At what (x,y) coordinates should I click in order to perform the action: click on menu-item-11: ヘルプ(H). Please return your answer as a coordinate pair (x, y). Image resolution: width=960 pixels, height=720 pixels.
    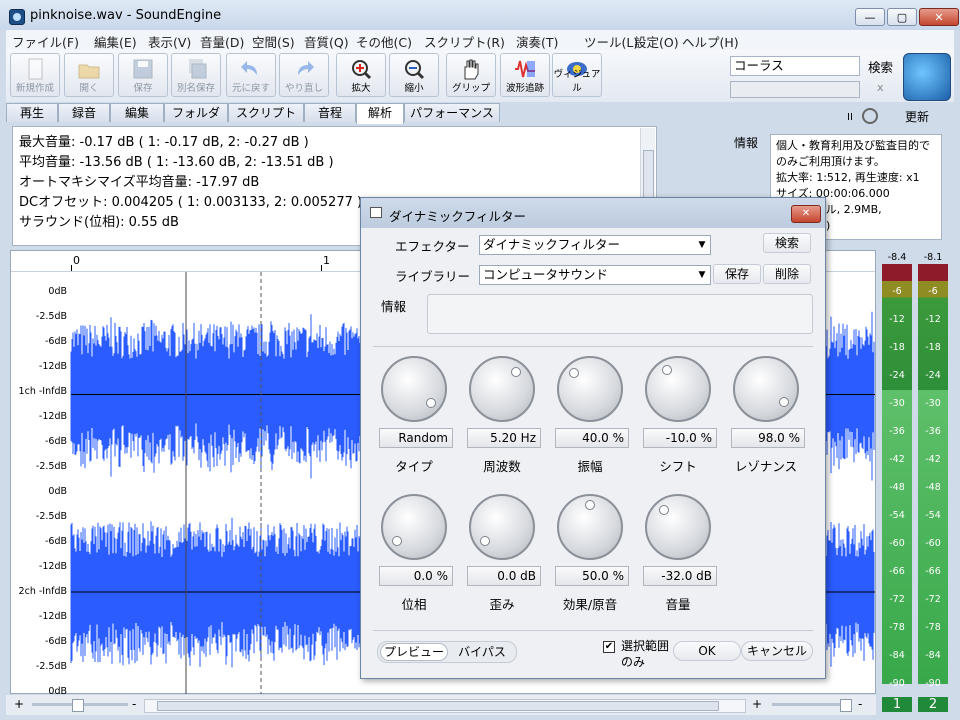
    Looking at the image, I should click on (710, 41).